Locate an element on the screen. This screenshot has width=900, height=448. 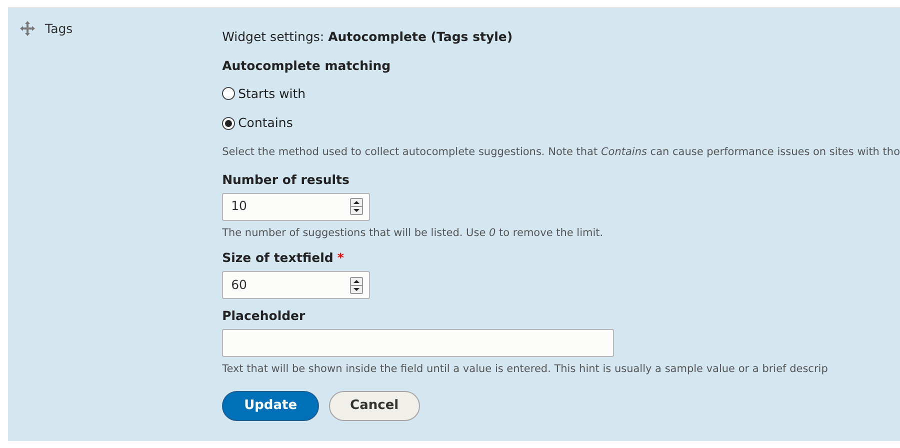
update-button: Update is located at coordinates (271, 405).